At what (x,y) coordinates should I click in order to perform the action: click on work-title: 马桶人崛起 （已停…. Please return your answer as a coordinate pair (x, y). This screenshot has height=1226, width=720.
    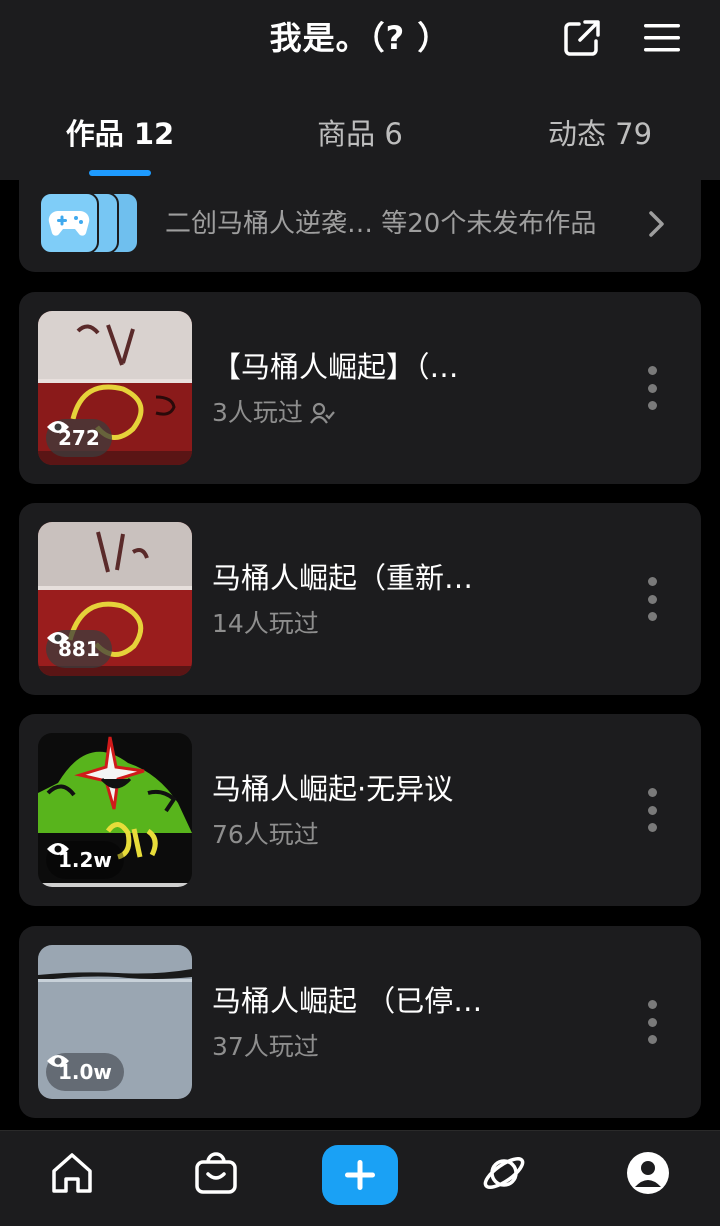
    Looking at the image, I should click on (347, 1001).